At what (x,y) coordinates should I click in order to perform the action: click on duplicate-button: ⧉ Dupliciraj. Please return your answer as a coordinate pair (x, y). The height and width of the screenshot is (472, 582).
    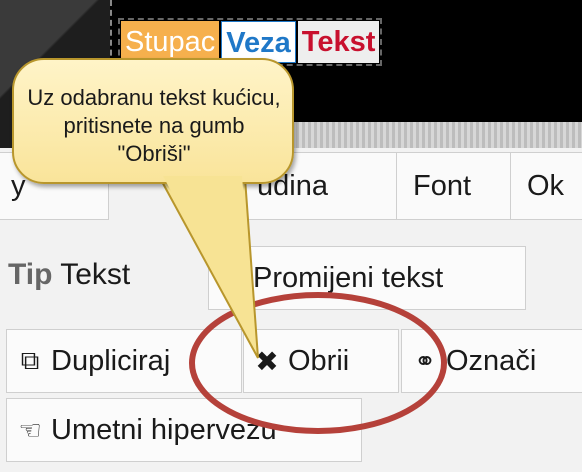
    Looking at the image, I should click on (124, 361).